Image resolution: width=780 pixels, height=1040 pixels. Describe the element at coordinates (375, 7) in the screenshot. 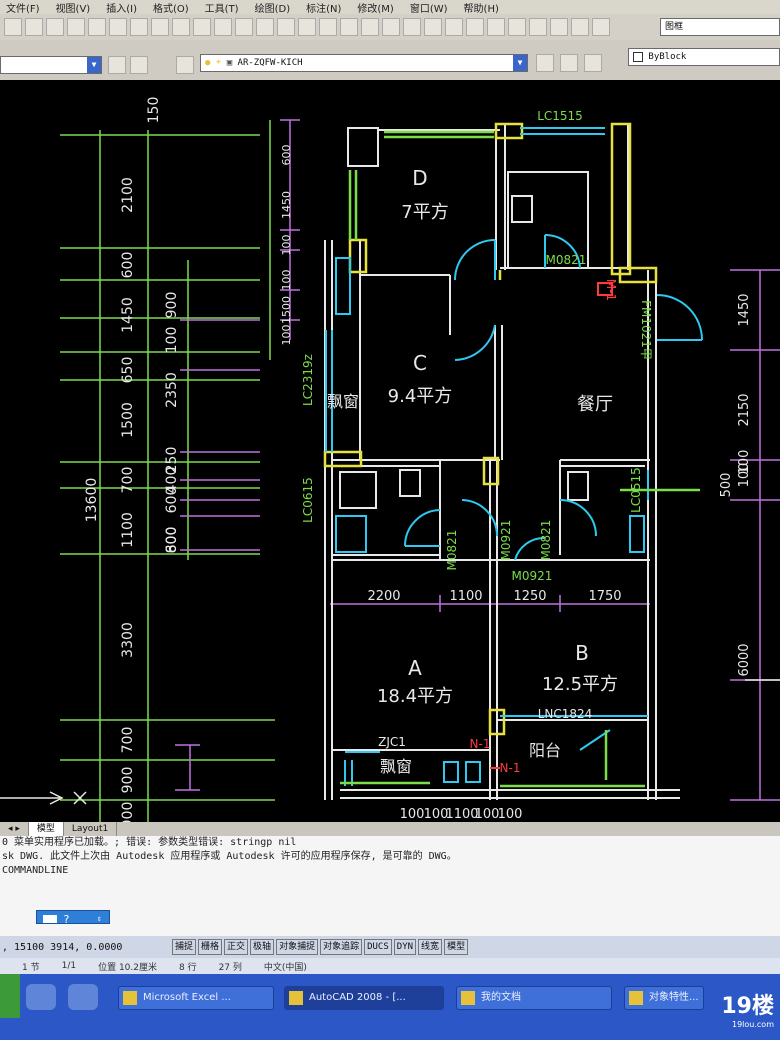

I see `menu-item-7: 修改(M)` at that location.